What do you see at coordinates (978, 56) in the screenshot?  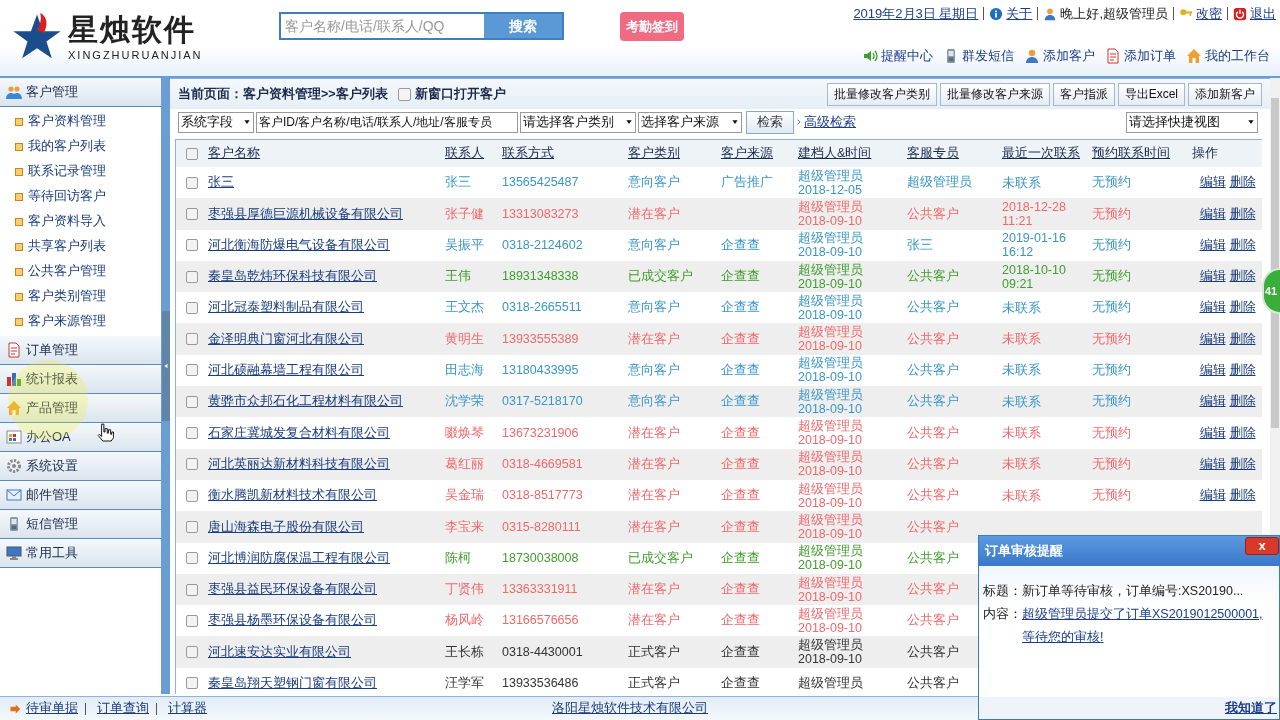 I see `toolbar-link: 群发短信` at bounding box center [978, 56].